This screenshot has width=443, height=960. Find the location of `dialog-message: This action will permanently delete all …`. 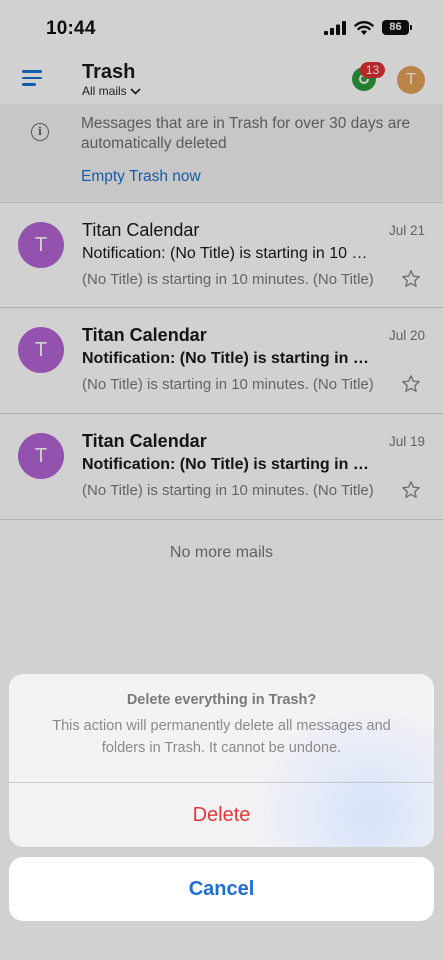

dialog-message: This action will permanently delete all … is located at coordinates (221, 737).